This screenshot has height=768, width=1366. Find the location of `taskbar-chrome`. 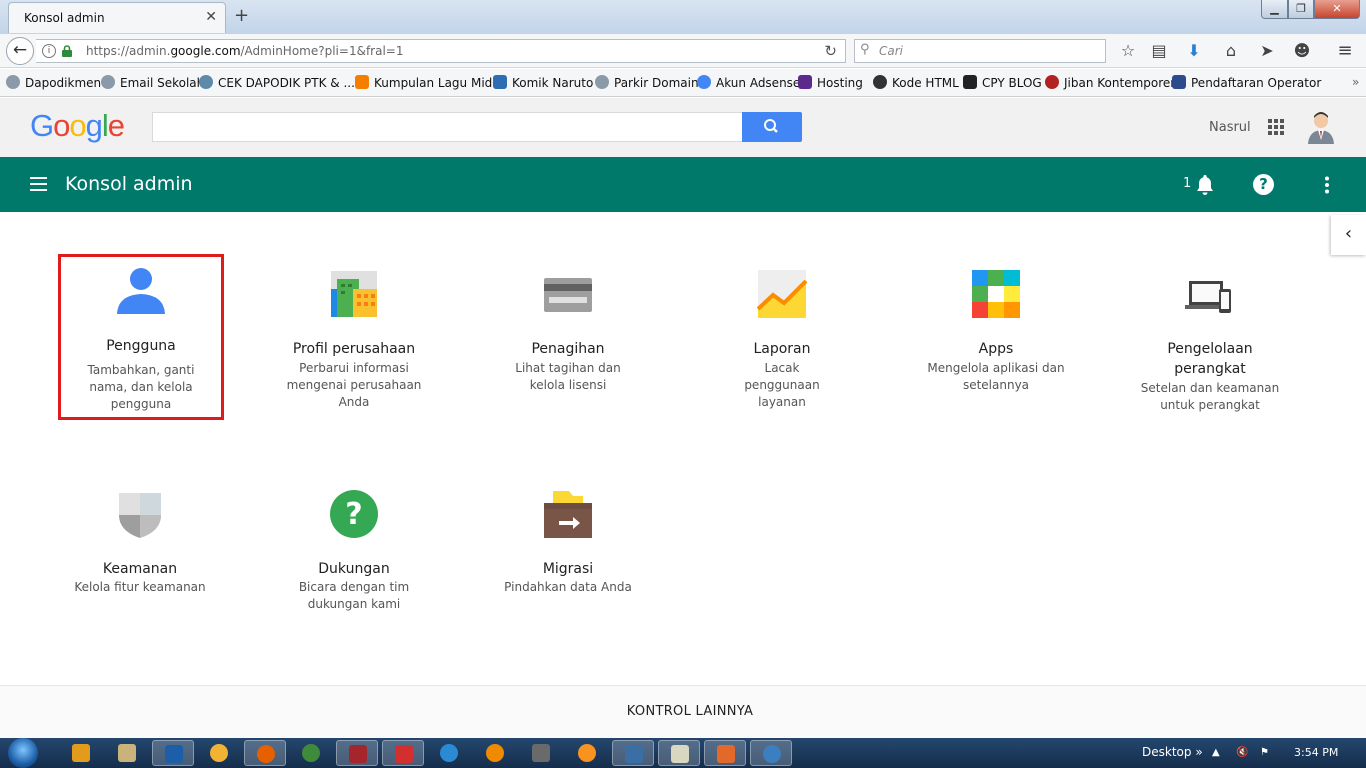

taskbar-chrome is located at coordinates (219, 753).